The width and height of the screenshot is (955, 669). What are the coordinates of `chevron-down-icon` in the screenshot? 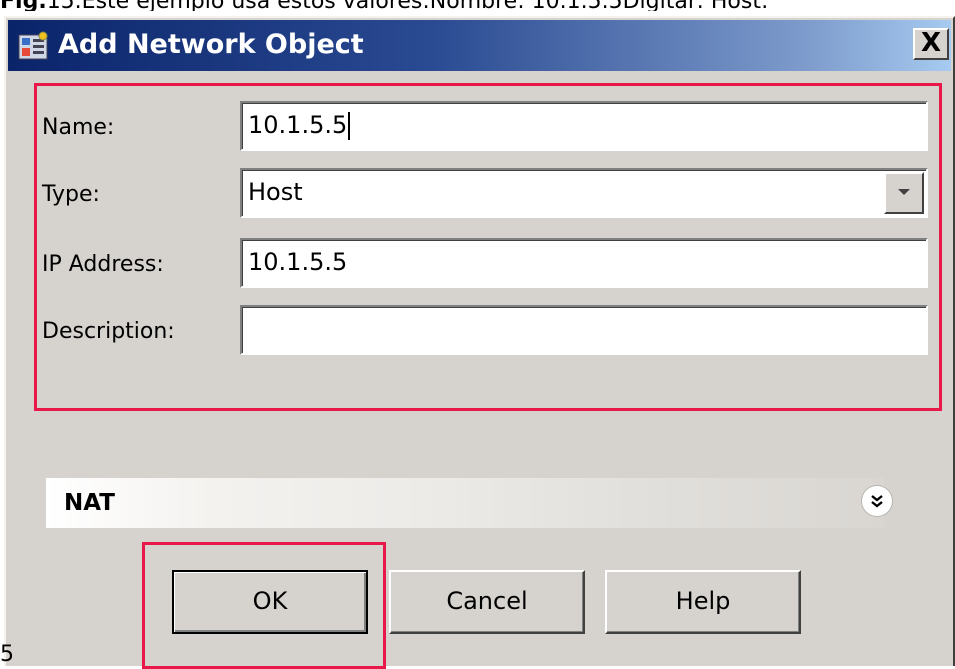 It's located at (904, 192).